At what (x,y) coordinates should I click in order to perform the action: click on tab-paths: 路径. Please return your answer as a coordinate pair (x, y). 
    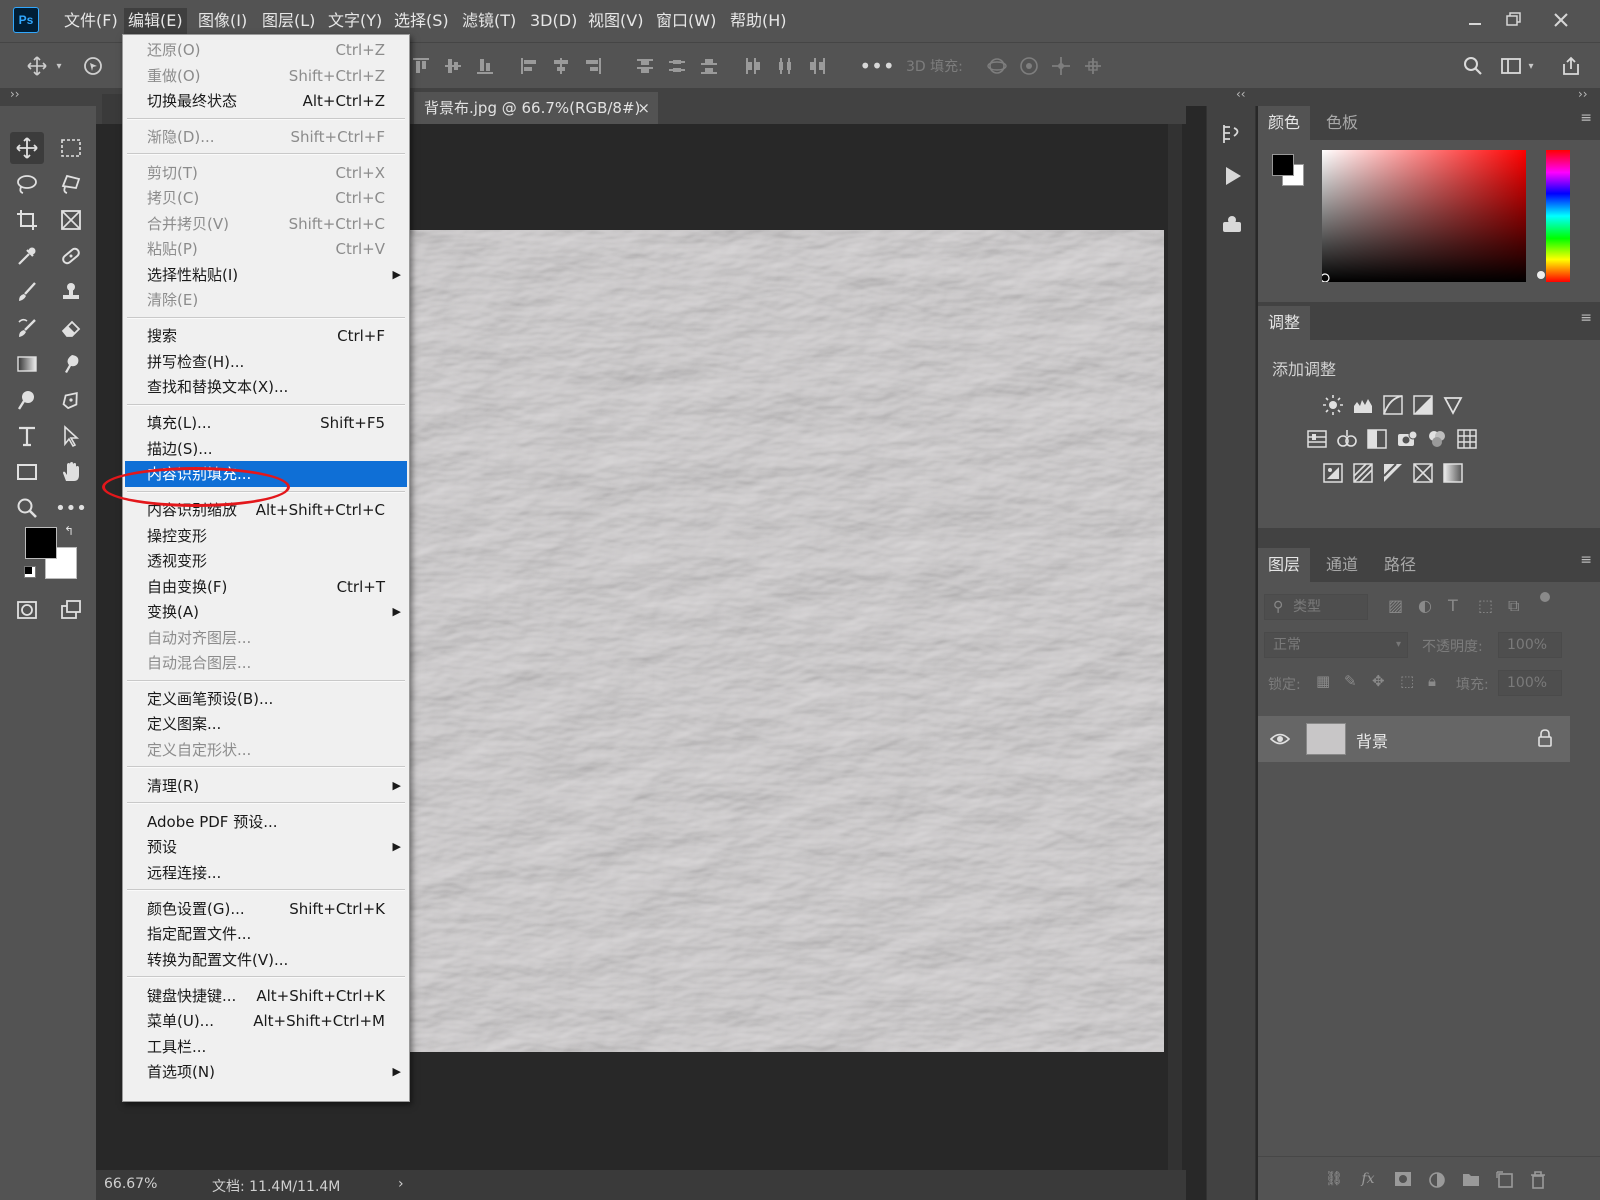
    Looking at the image, I should click on (1400, 565).